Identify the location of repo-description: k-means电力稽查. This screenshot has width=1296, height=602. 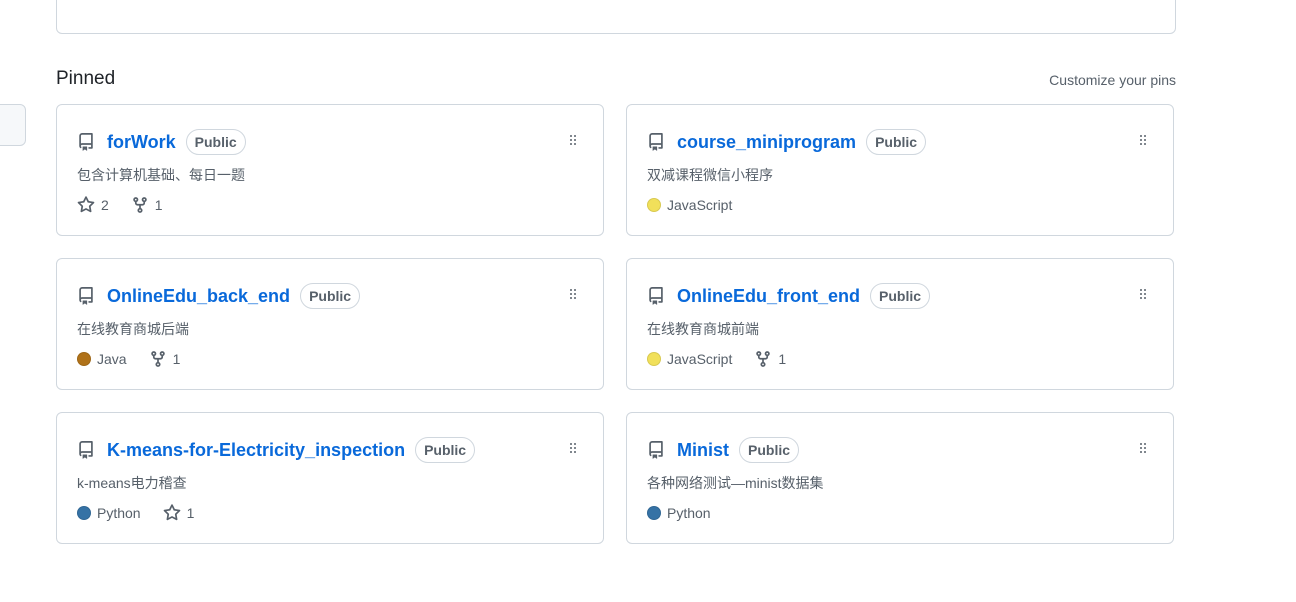
(132, 483).